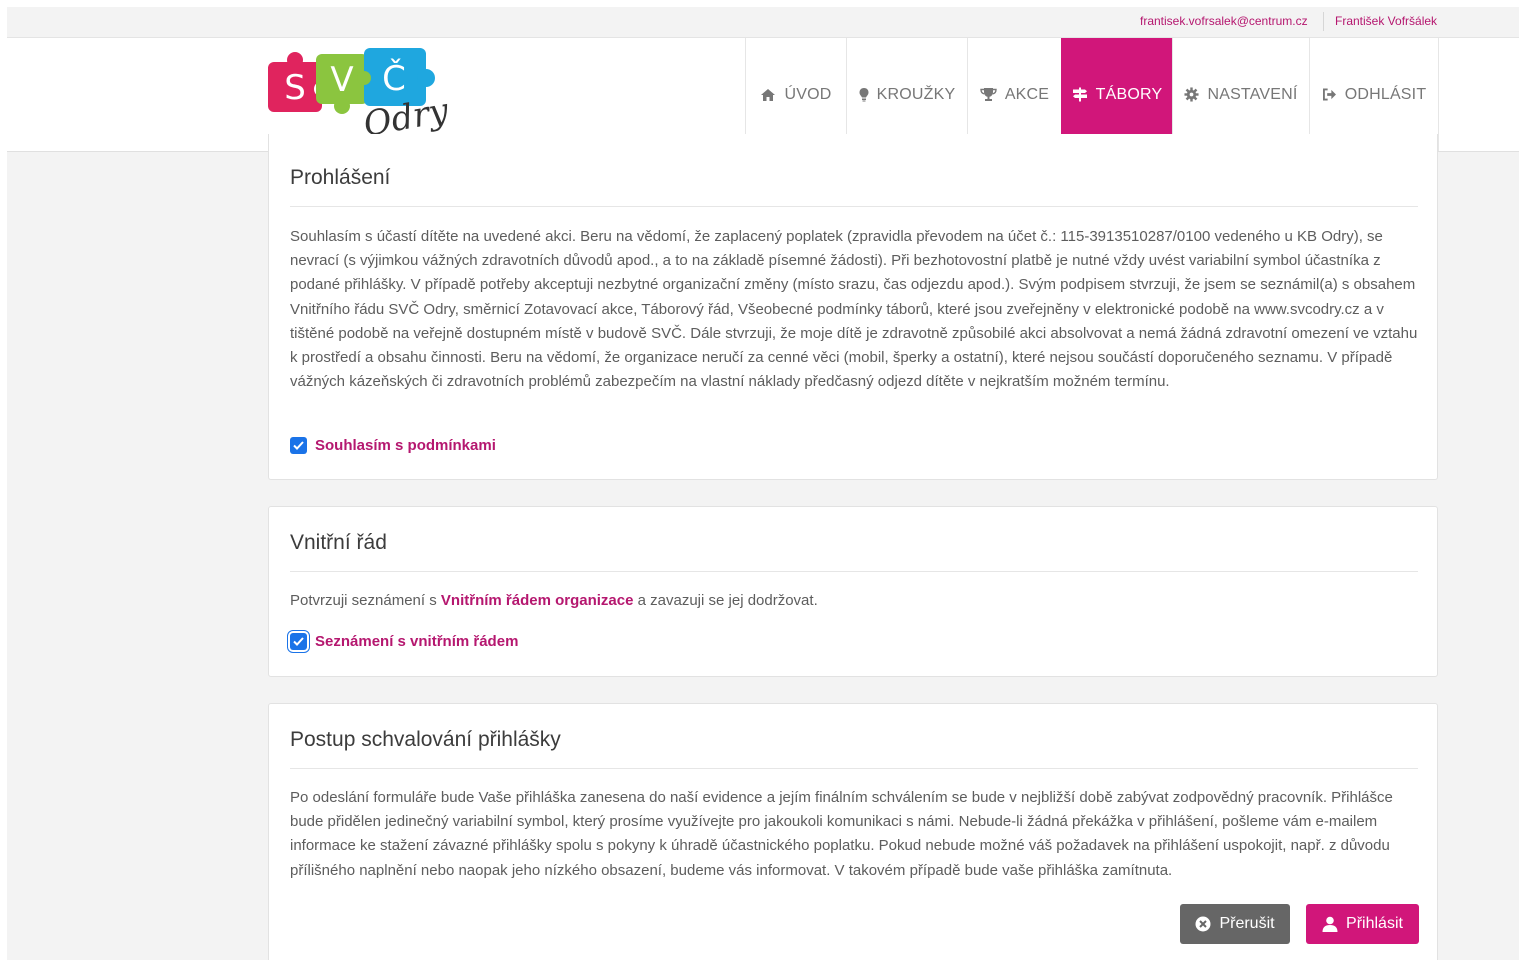  What do you see at coordinates (1191, 94) in the screenshot?
I see `gear-icon` at bounding box center [1191, 94].